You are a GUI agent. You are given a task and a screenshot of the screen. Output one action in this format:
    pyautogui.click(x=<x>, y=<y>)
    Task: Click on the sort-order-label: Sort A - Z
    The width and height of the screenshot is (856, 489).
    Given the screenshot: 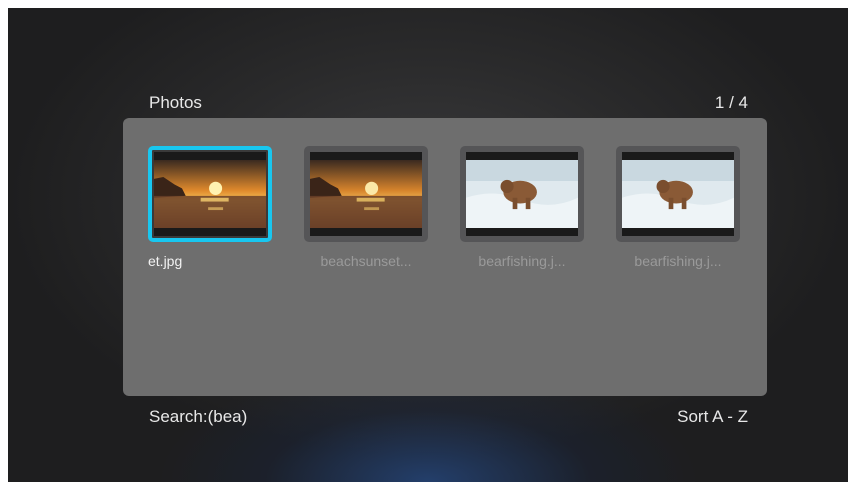 What is the action you would take?
    pyautogui.click(x=712, y=416)
    